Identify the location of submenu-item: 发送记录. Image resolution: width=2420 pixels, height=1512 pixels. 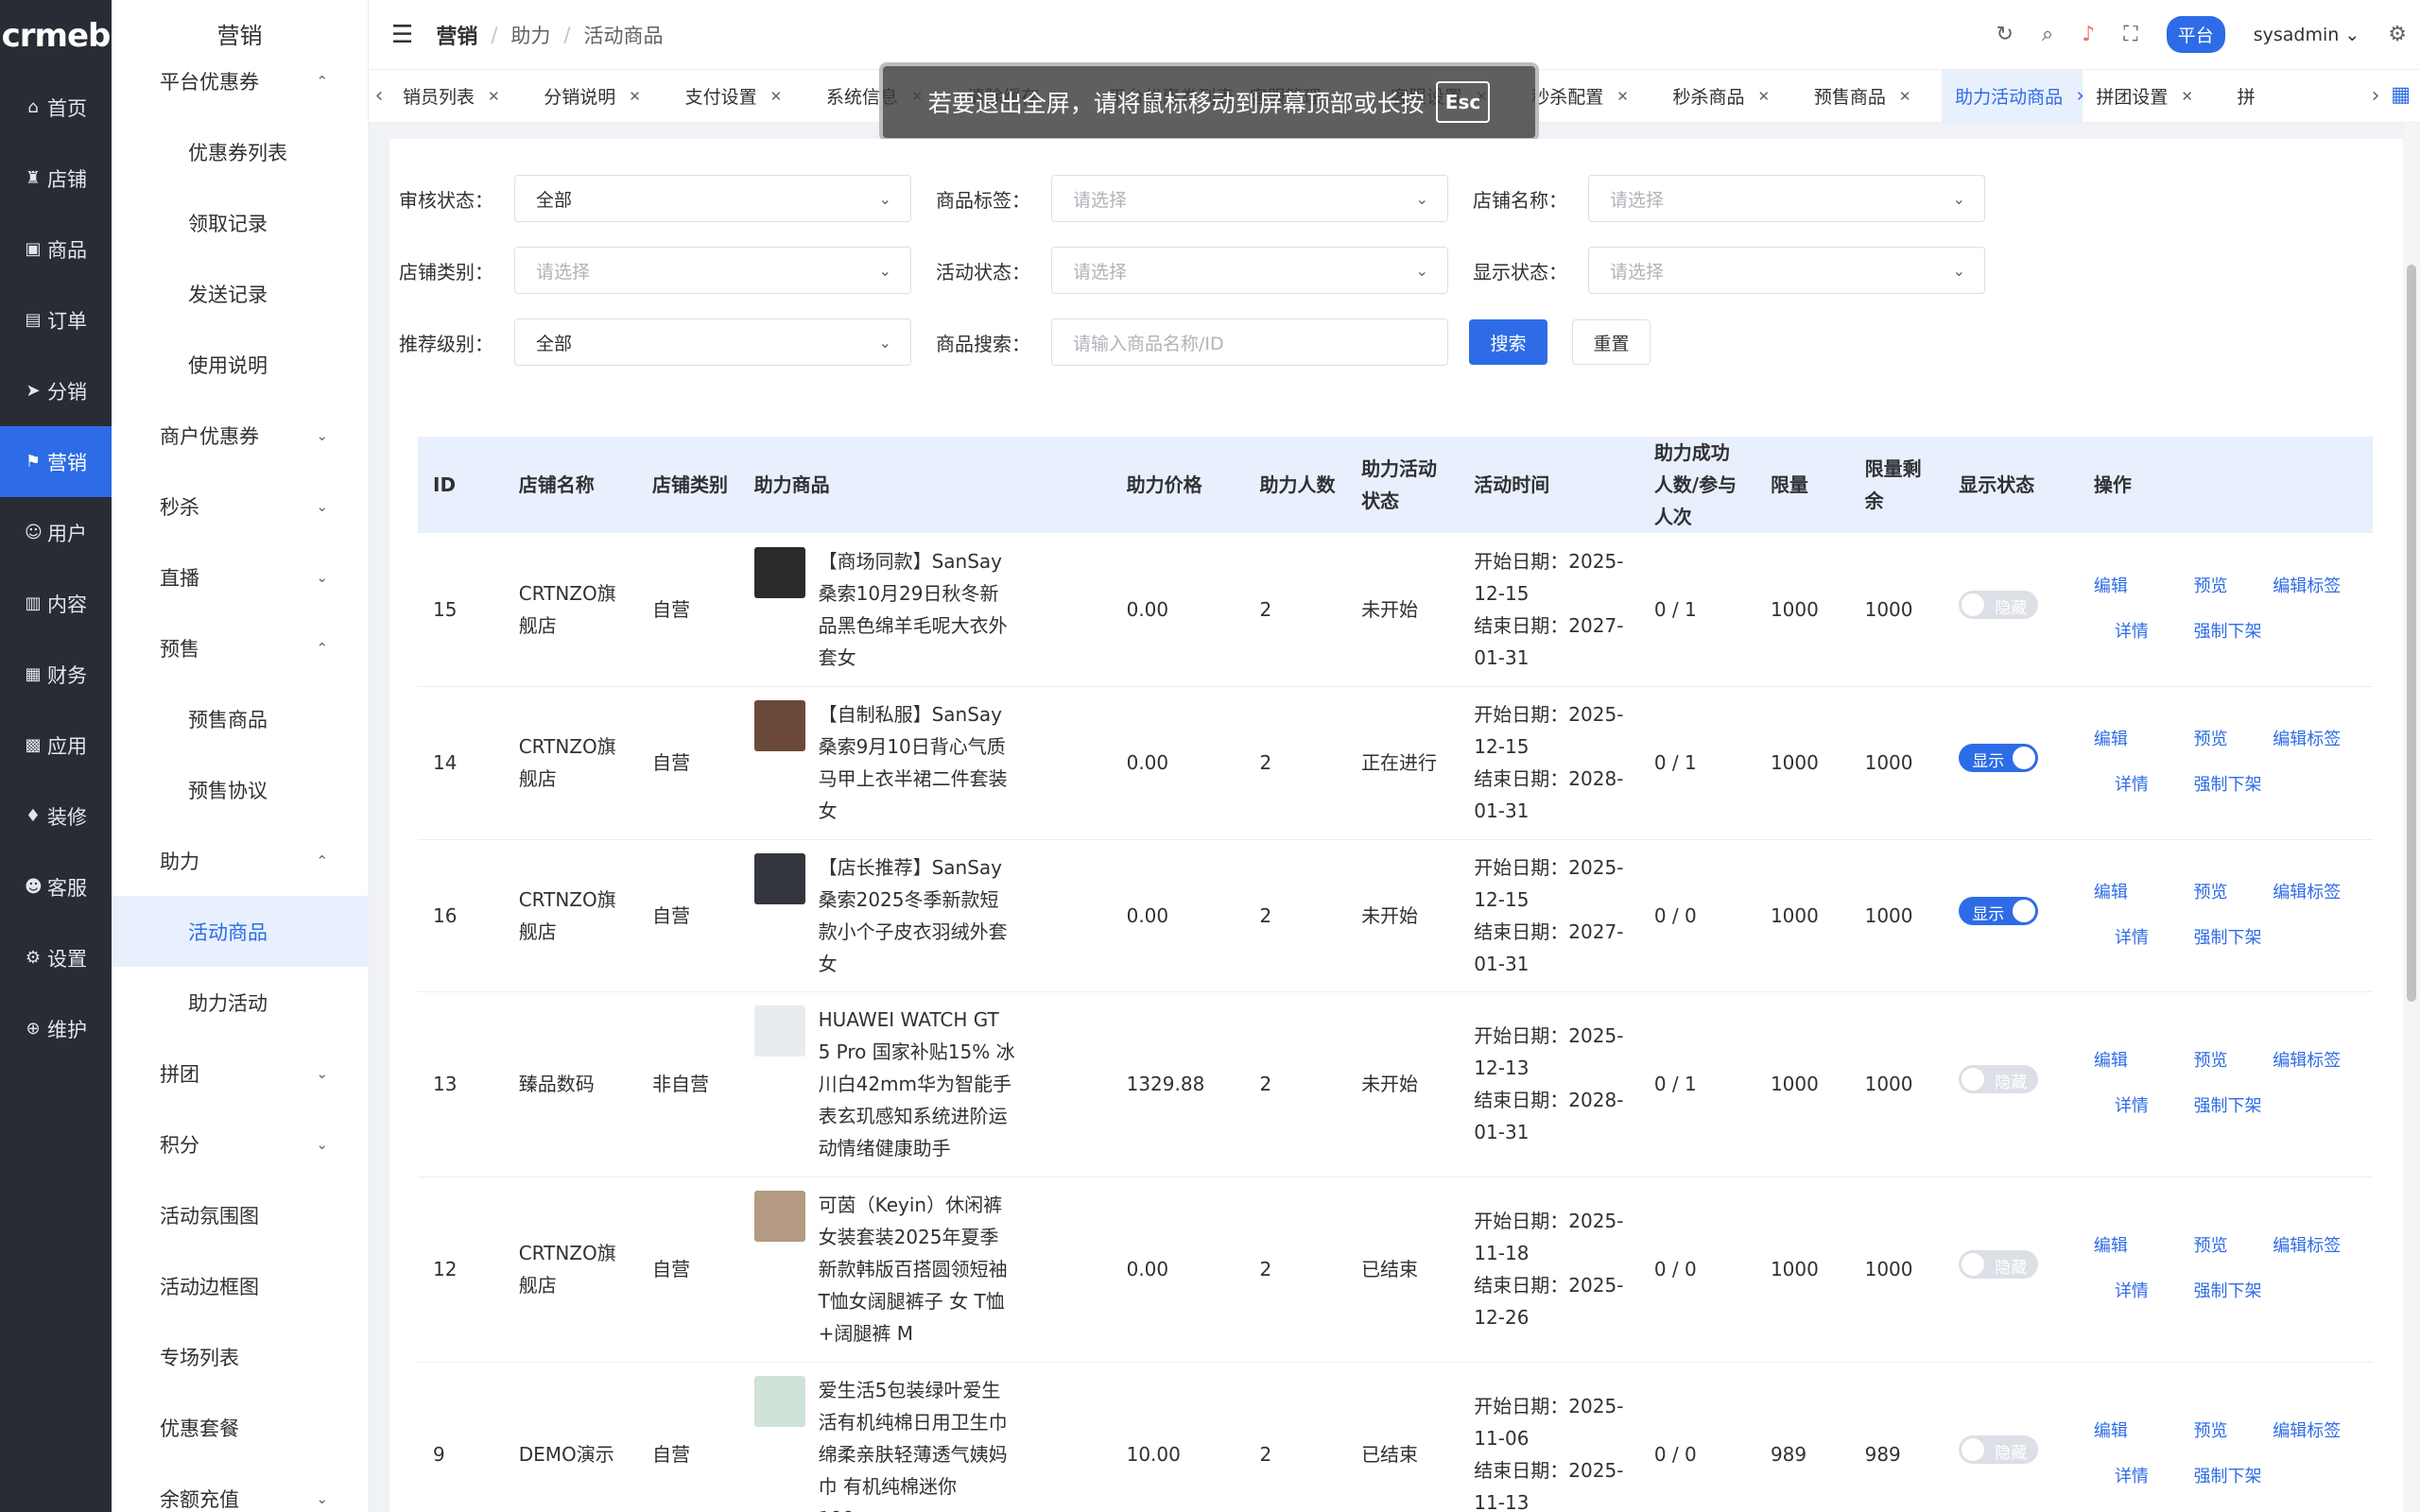
(240, 293).